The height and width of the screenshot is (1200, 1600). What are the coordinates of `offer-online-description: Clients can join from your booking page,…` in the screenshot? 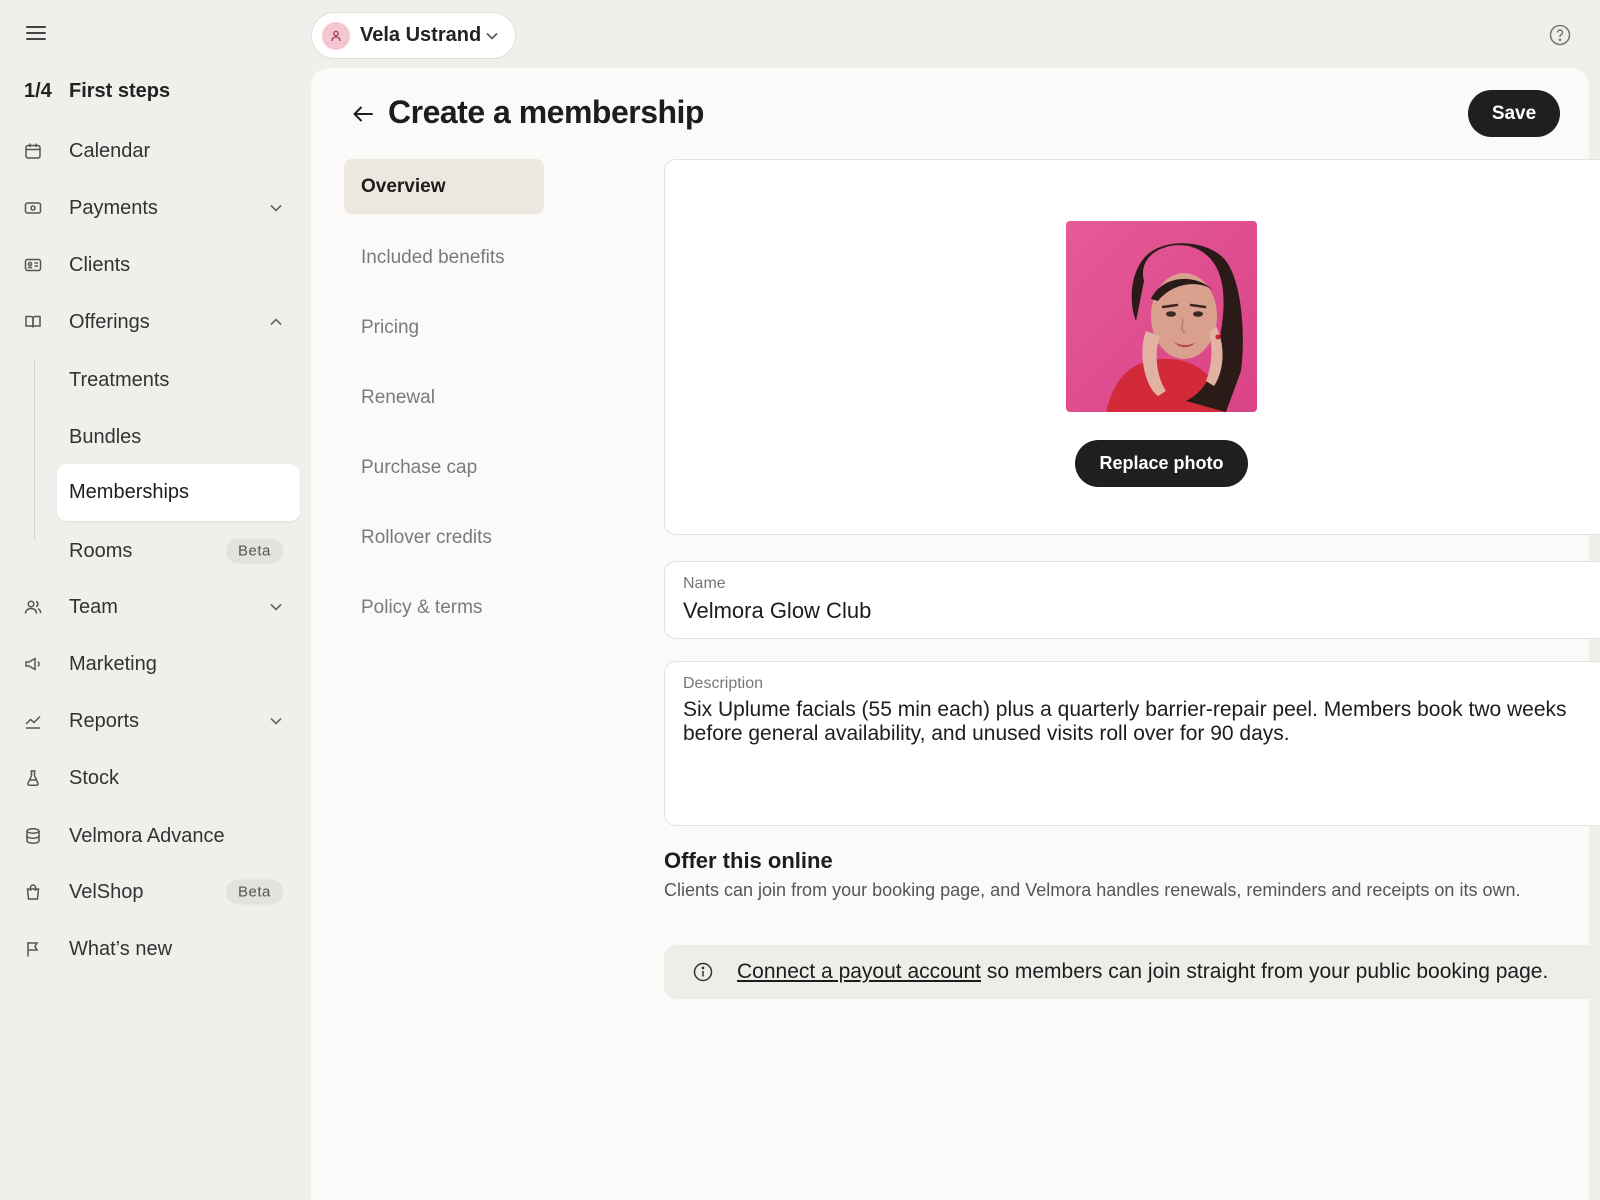 It's located at (1092, 890).